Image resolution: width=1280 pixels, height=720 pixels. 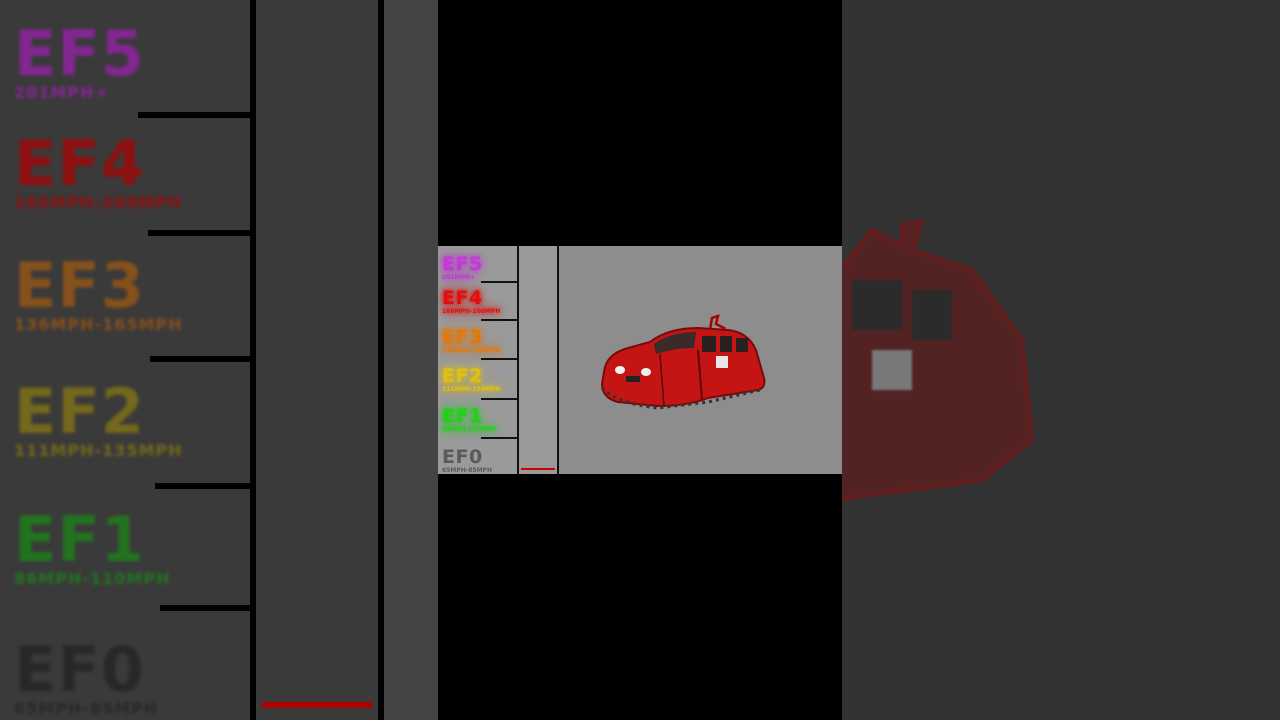 I want to click on wind-meter, so click(x=538, y=360).